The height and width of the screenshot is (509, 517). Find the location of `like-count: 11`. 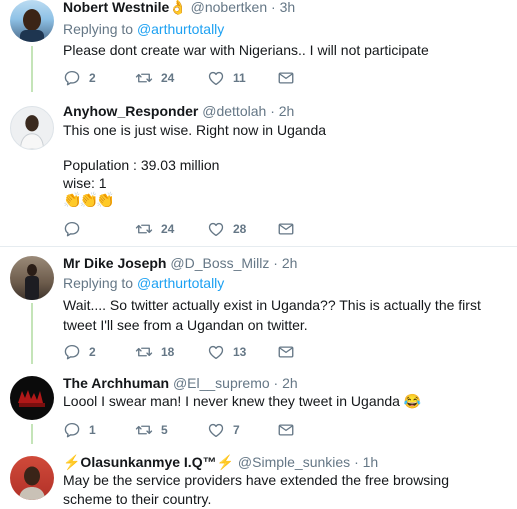

like-count: 11 is located at coordinates (239, 78).